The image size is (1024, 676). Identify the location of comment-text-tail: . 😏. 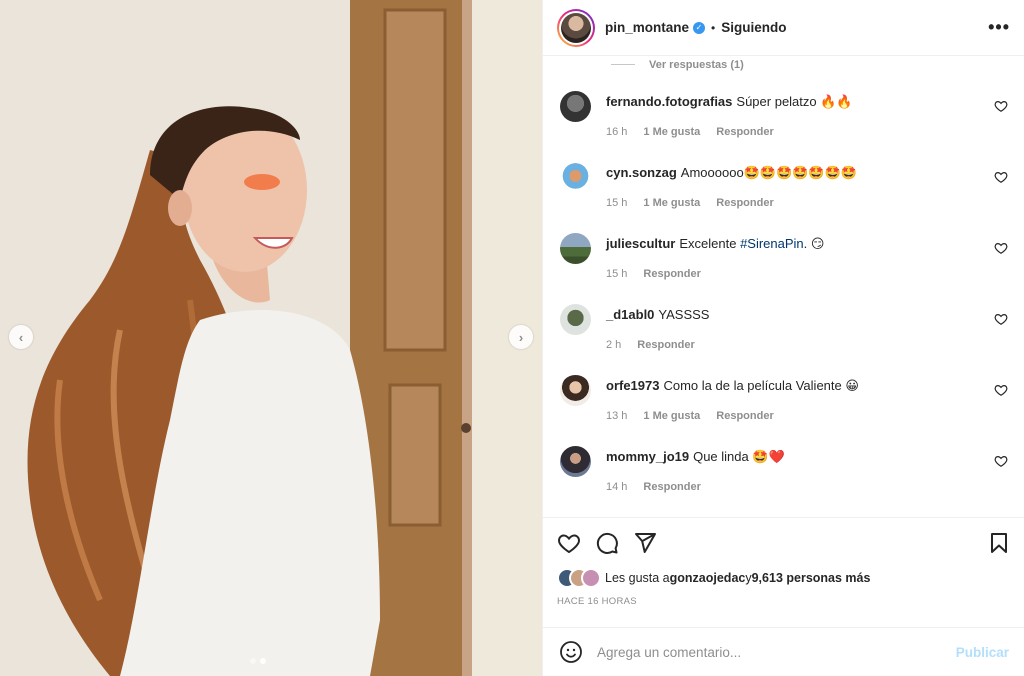
(814, 243).